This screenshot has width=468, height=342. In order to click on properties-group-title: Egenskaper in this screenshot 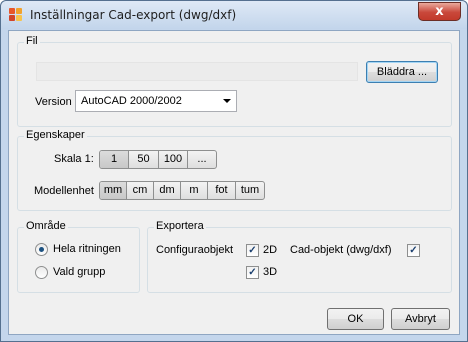, I will do `click(55, 135)`.